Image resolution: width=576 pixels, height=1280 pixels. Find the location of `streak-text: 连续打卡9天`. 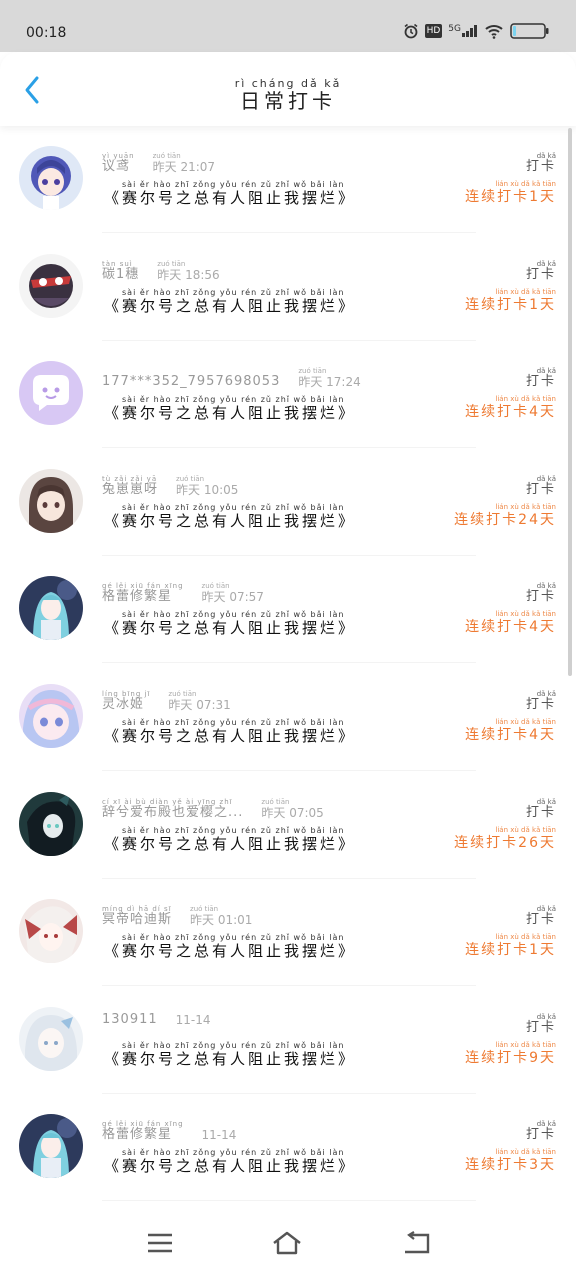

streak-text: 连续打卡9天 is located at coordinates (510, 1057).